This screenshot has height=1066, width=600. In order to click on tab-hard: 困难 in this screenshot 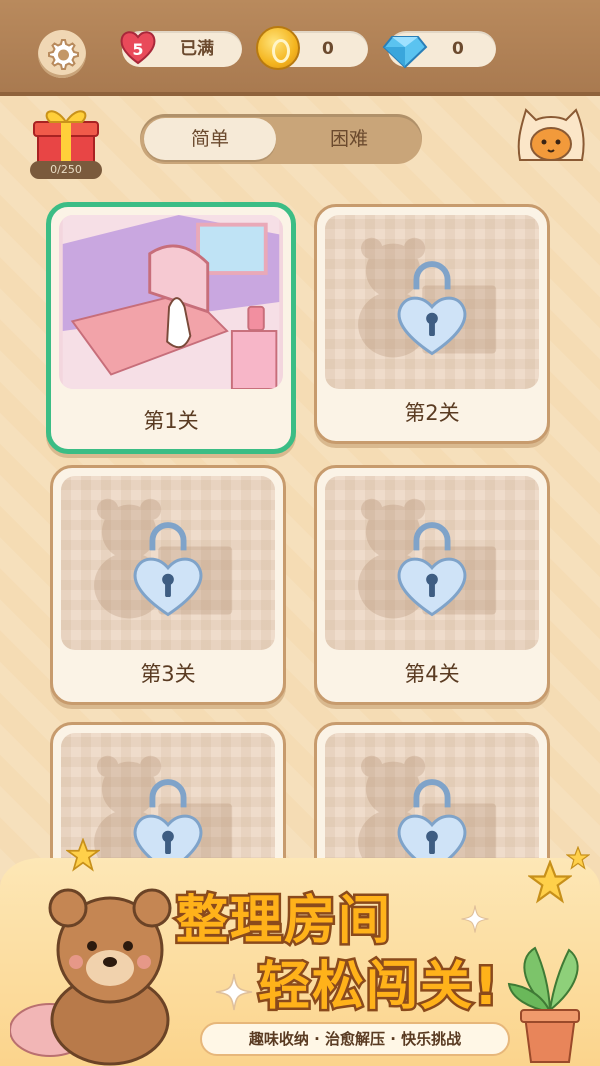, I will do `click(349, 139)`.